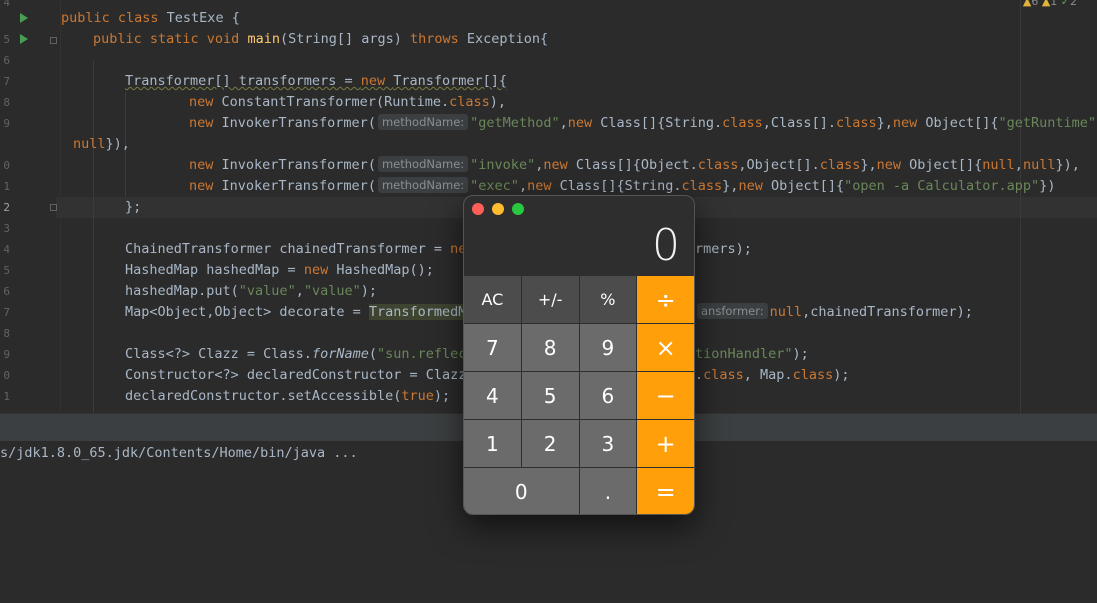  What do you see at coordinates (608, 347) in the screenshot?
I see `digit-9-button: 9` at bounding box center [608, 347].